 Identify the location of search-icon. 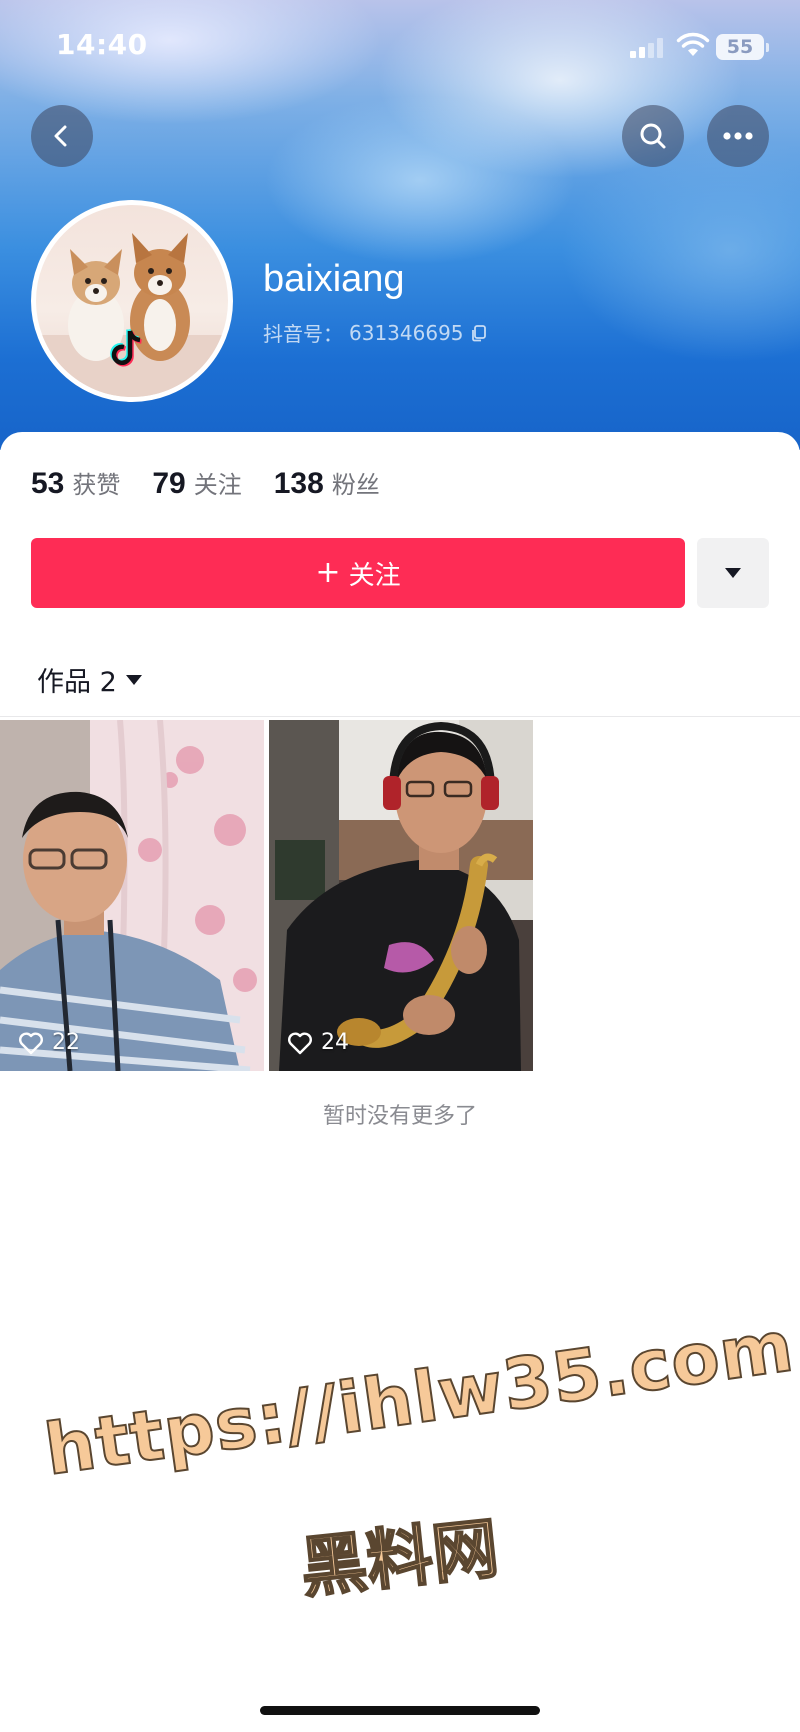
(653, 136).